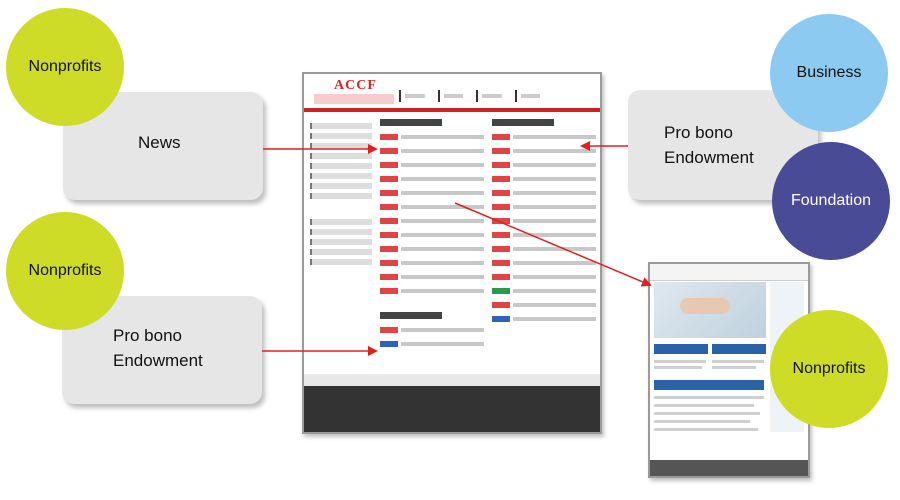 The width and height of the screenshot is (900, 500). What do you see at coordinates (432, 254) in the screenshot?
I see `site-news-column` at bounding box center [432, 254].